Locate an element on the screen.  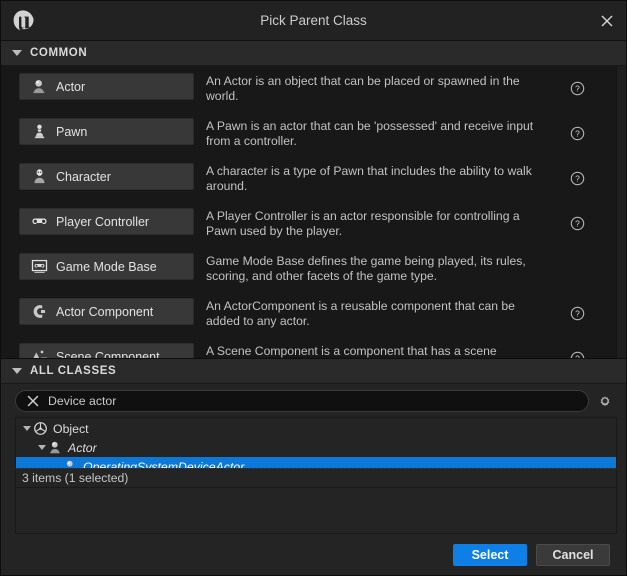
common-class-label: Scene Component is located at coordinates (108, 354).